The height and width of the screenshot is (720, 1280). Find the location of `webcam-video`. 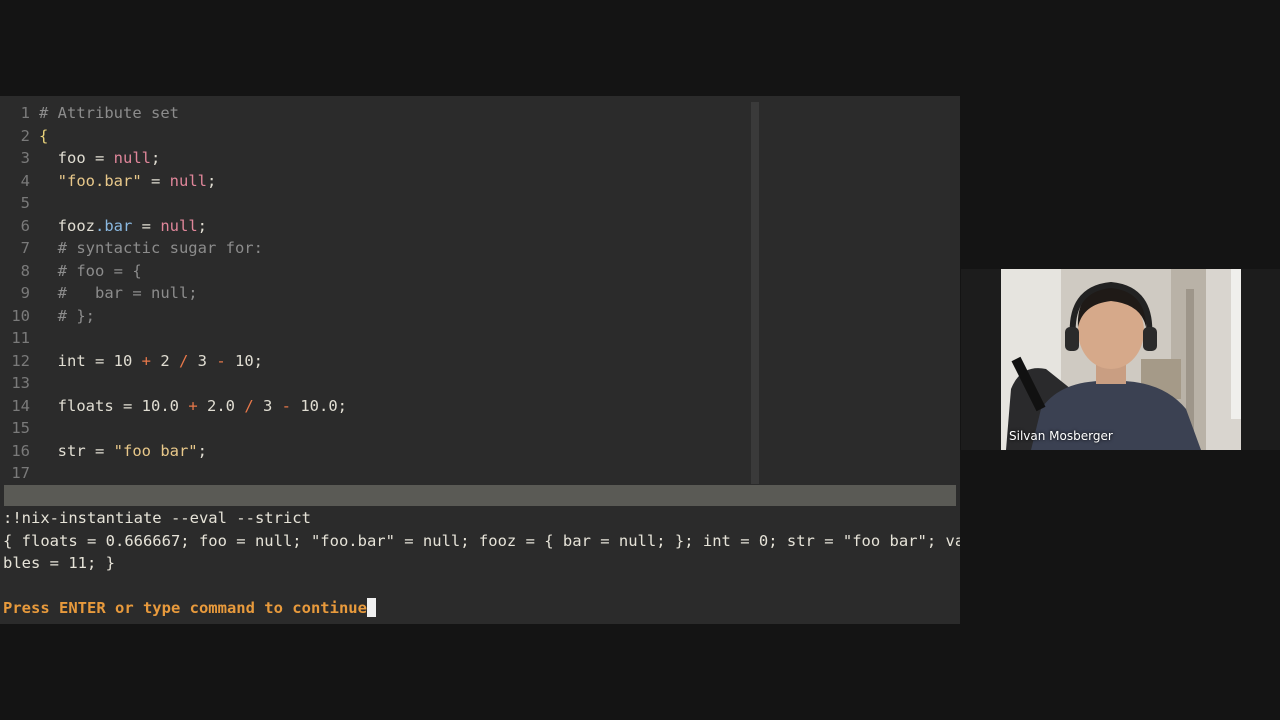

webcam-video is located at coordinates (1121, 359).